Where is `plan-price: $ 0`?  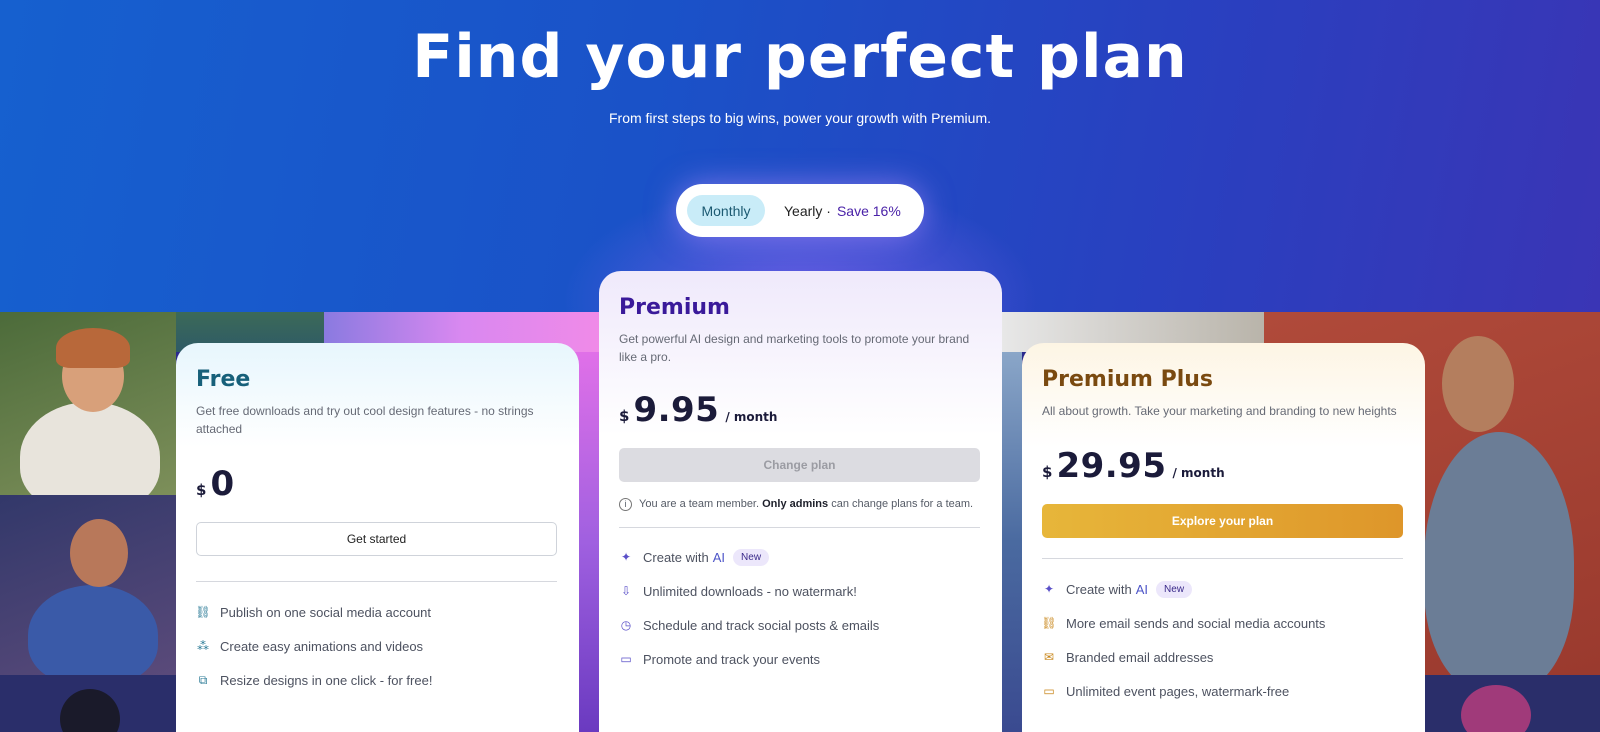
plan-price: $ 0 is located at coordinates (377, 484).